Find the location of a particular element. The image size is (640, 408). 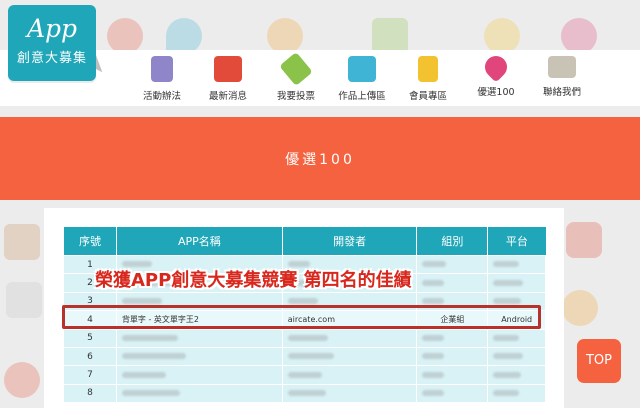

nav-item-vote: 我要投票 is located at coordinates (296, 76).